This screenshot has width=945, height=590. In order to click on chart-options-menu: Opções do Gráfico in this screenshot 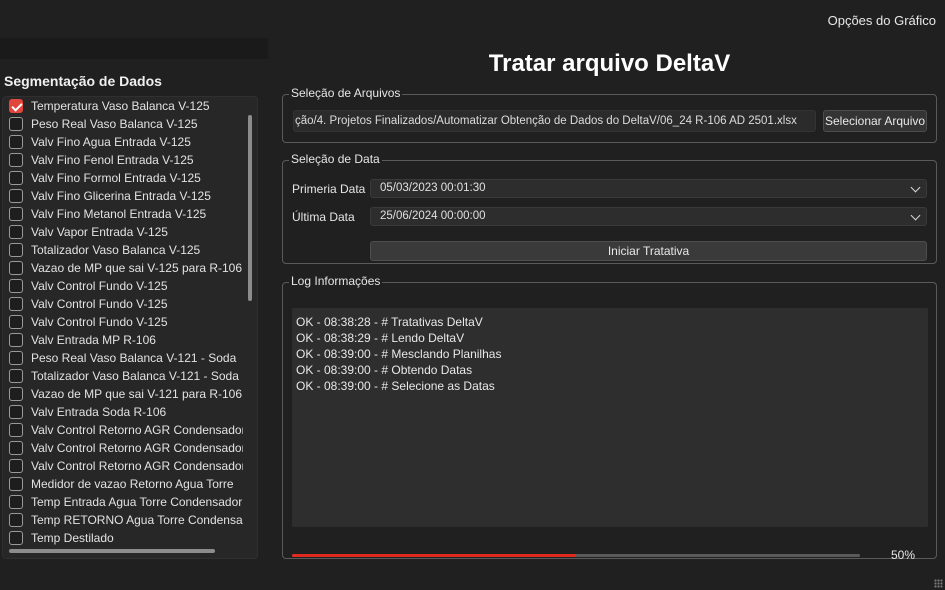, I will do `click(882, 20)`.